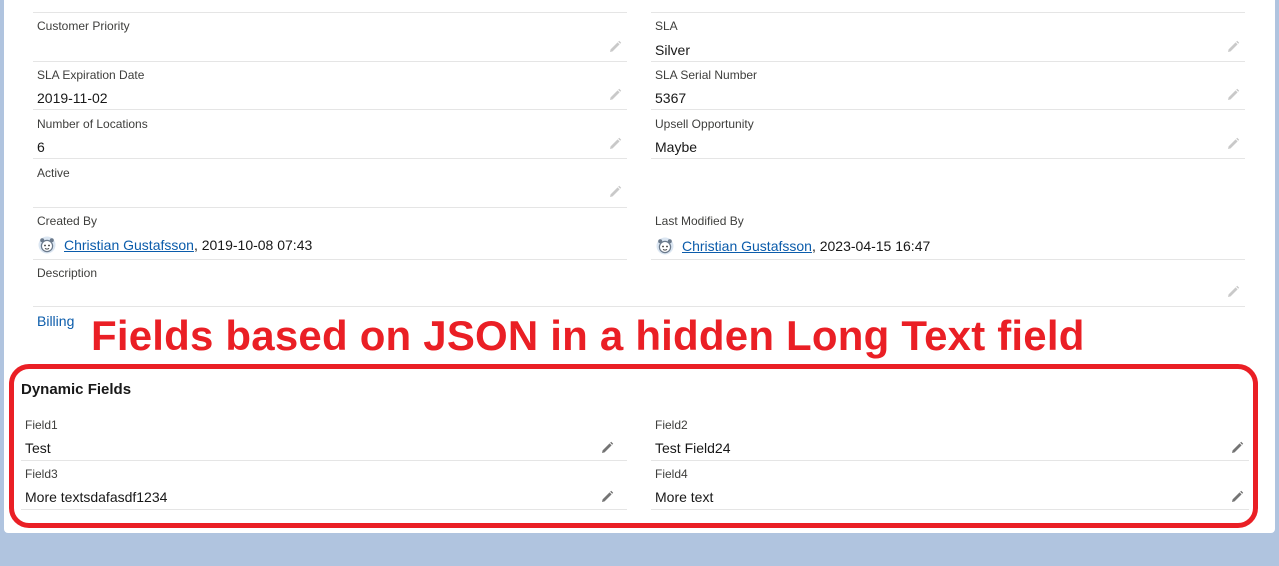 This screenshot has height=566, width=1279. What do you see at coordinates (747, 246) in the screenshot?
I see `last-modified-by-user-link: Christian Gustafsson` at bounding box center [747, 246].